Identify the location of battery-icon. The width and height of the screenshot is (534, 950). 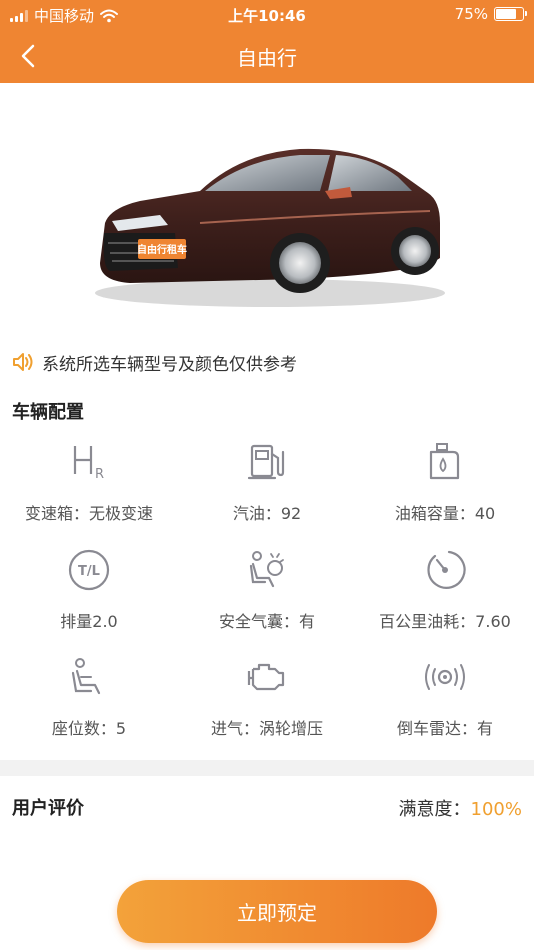
(510, 14).